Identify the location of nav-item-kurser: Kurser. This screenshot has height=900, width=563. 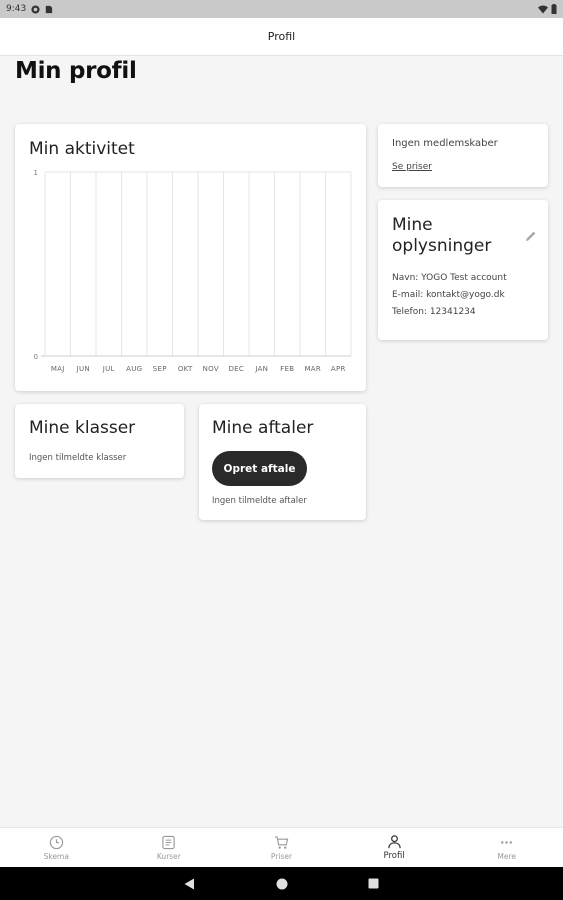
(169, 847).